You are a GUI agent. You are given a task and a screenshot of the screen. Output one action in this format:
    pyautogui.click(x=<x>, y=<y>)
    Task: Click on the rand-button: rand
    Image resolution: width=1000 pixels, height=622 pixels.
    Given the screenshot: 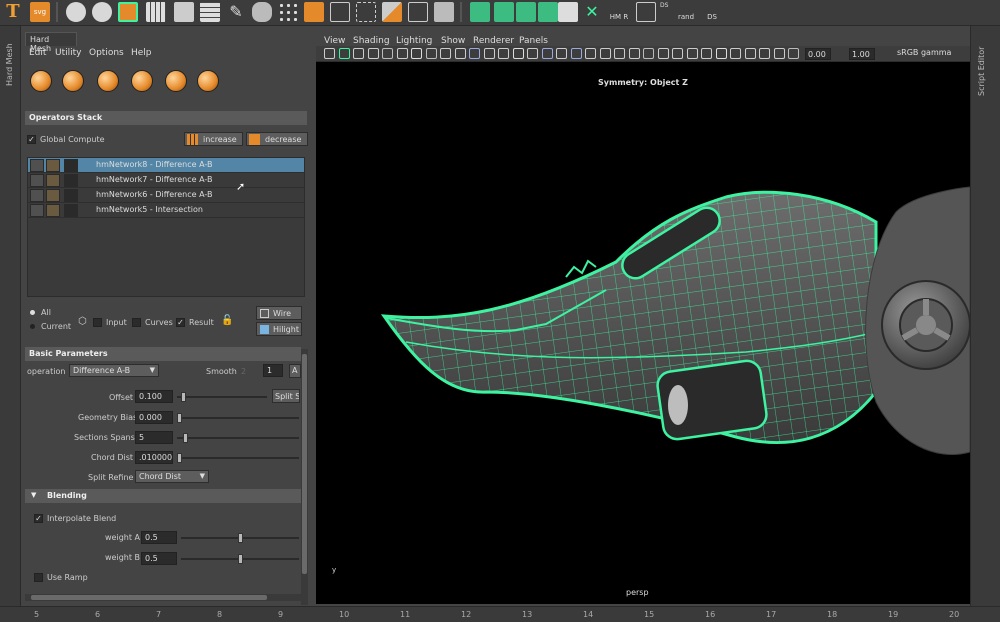 What is the action you would take?
    pyautogui.click(x=686, y=12)
    